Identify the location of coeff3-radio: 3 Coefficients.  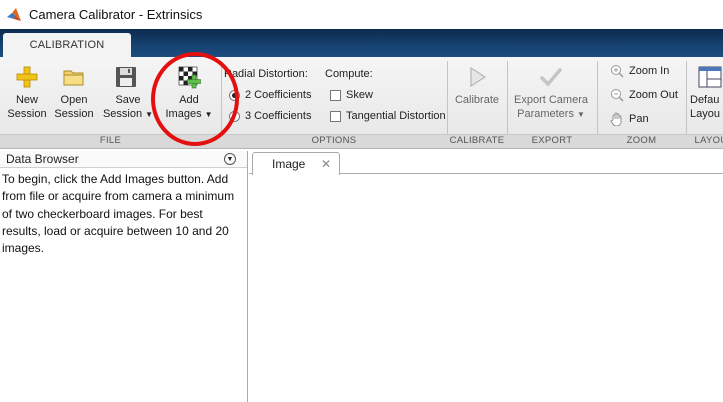
(270, 116).